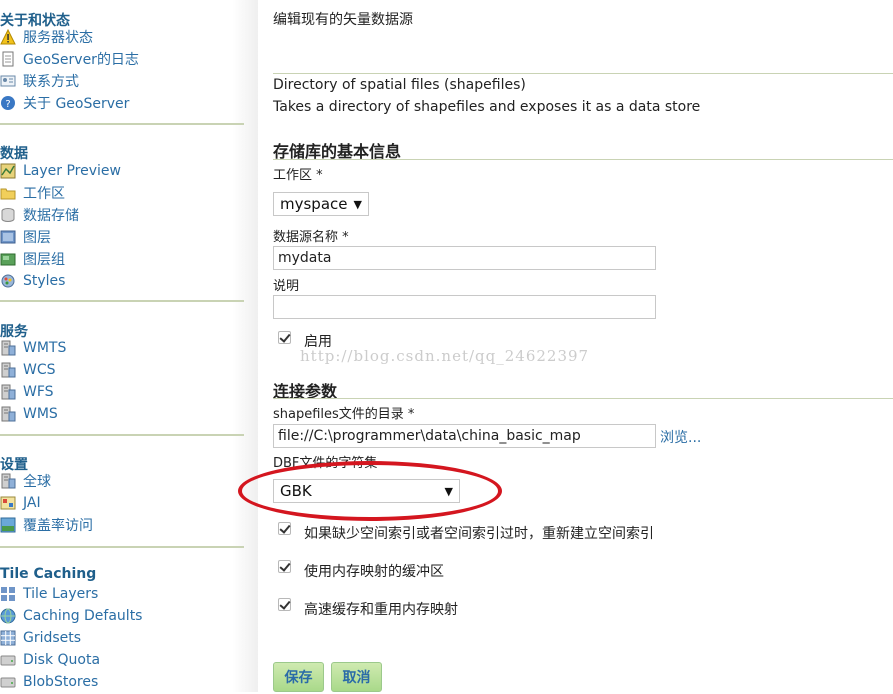  I want to click on layer-icon, so click(8, 237).